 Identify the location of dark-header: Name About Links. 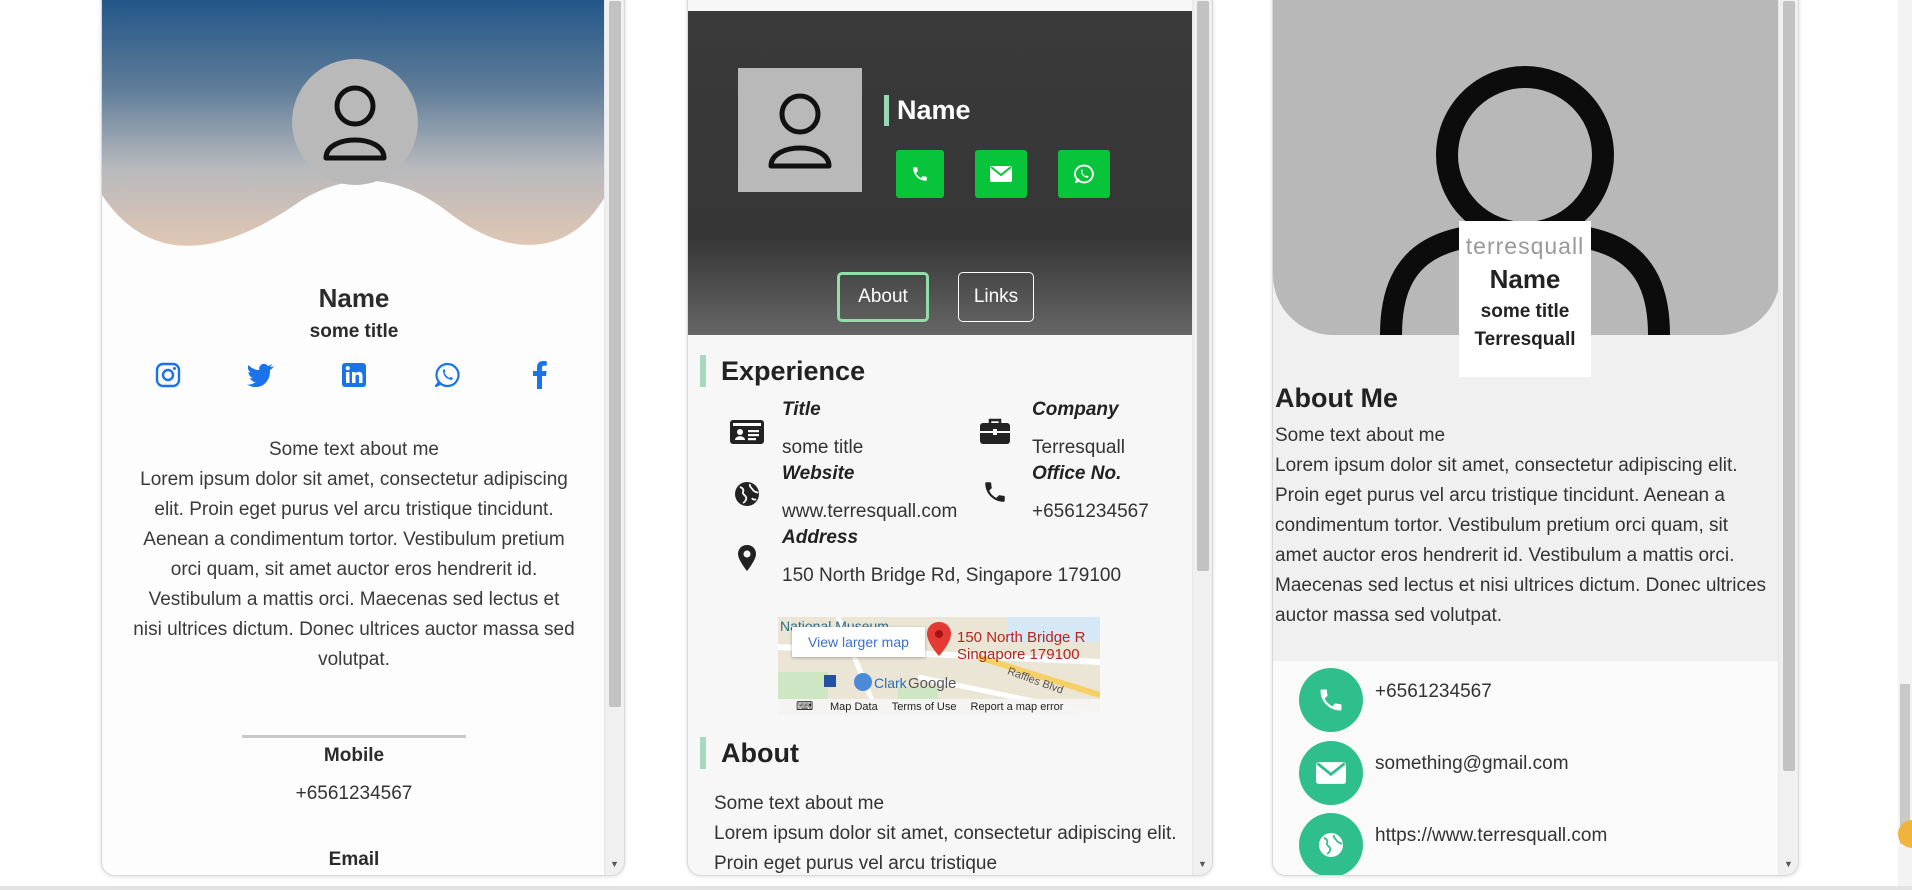
(941, 173).